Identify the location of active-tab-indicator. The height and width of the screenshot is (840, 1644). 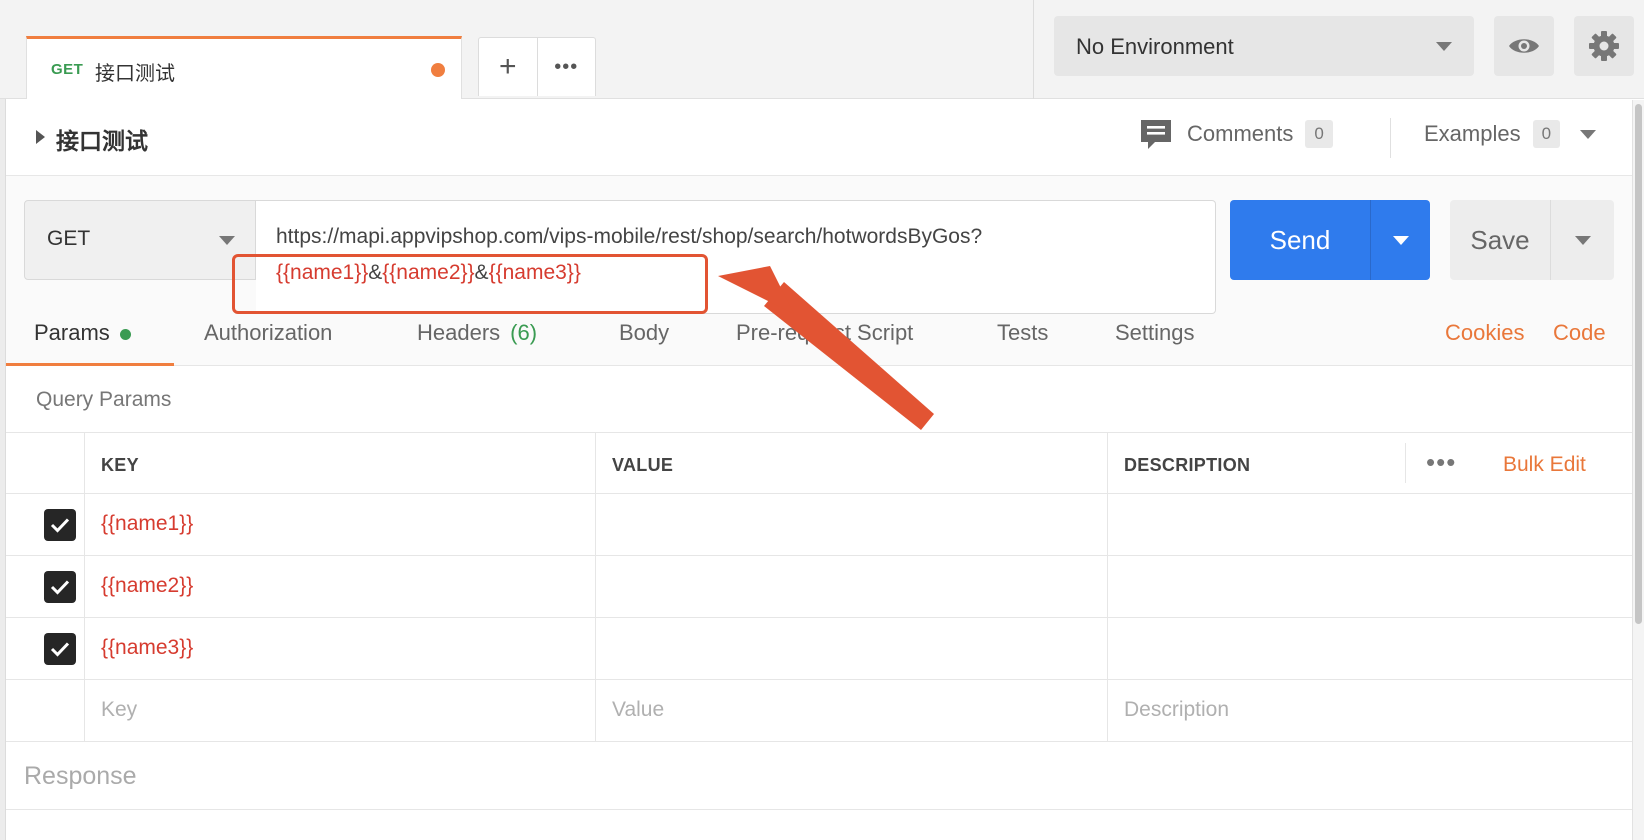
(90, 364).